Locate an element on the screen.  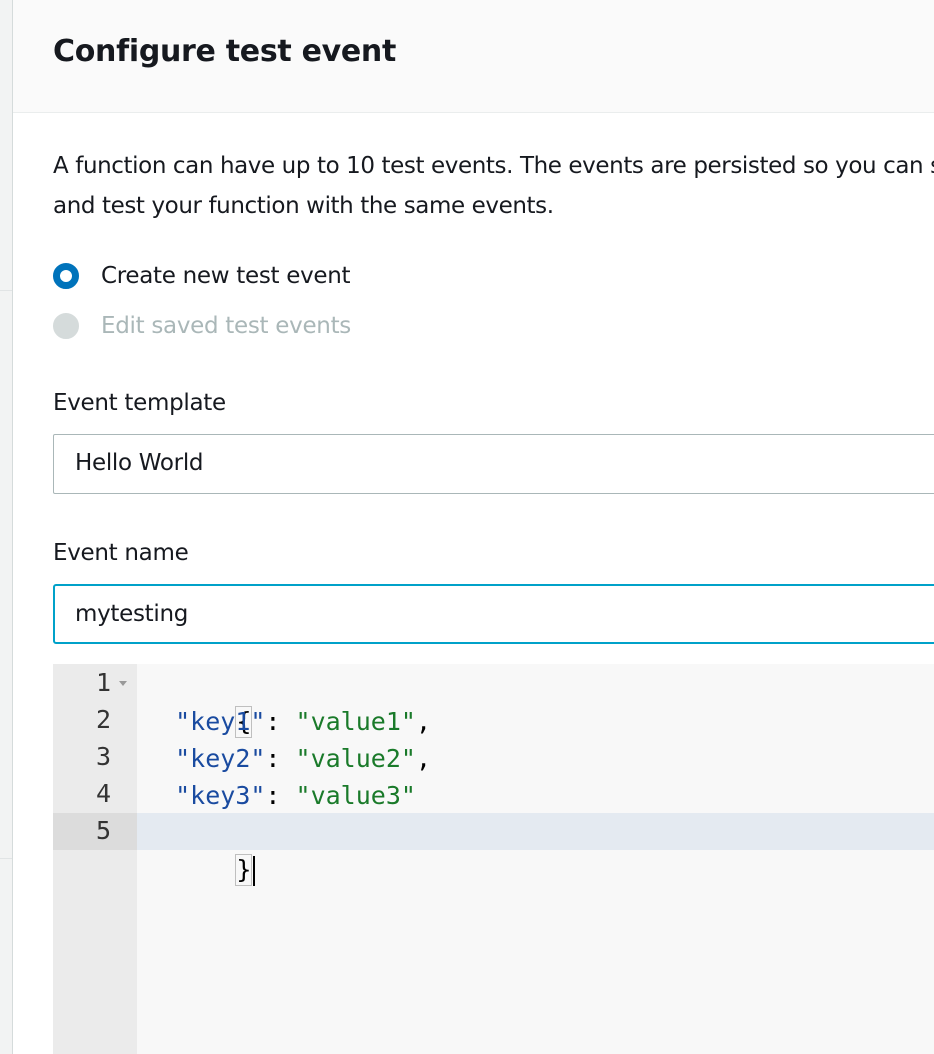
event-name-label: Event name is located at coordinates (121, 553).